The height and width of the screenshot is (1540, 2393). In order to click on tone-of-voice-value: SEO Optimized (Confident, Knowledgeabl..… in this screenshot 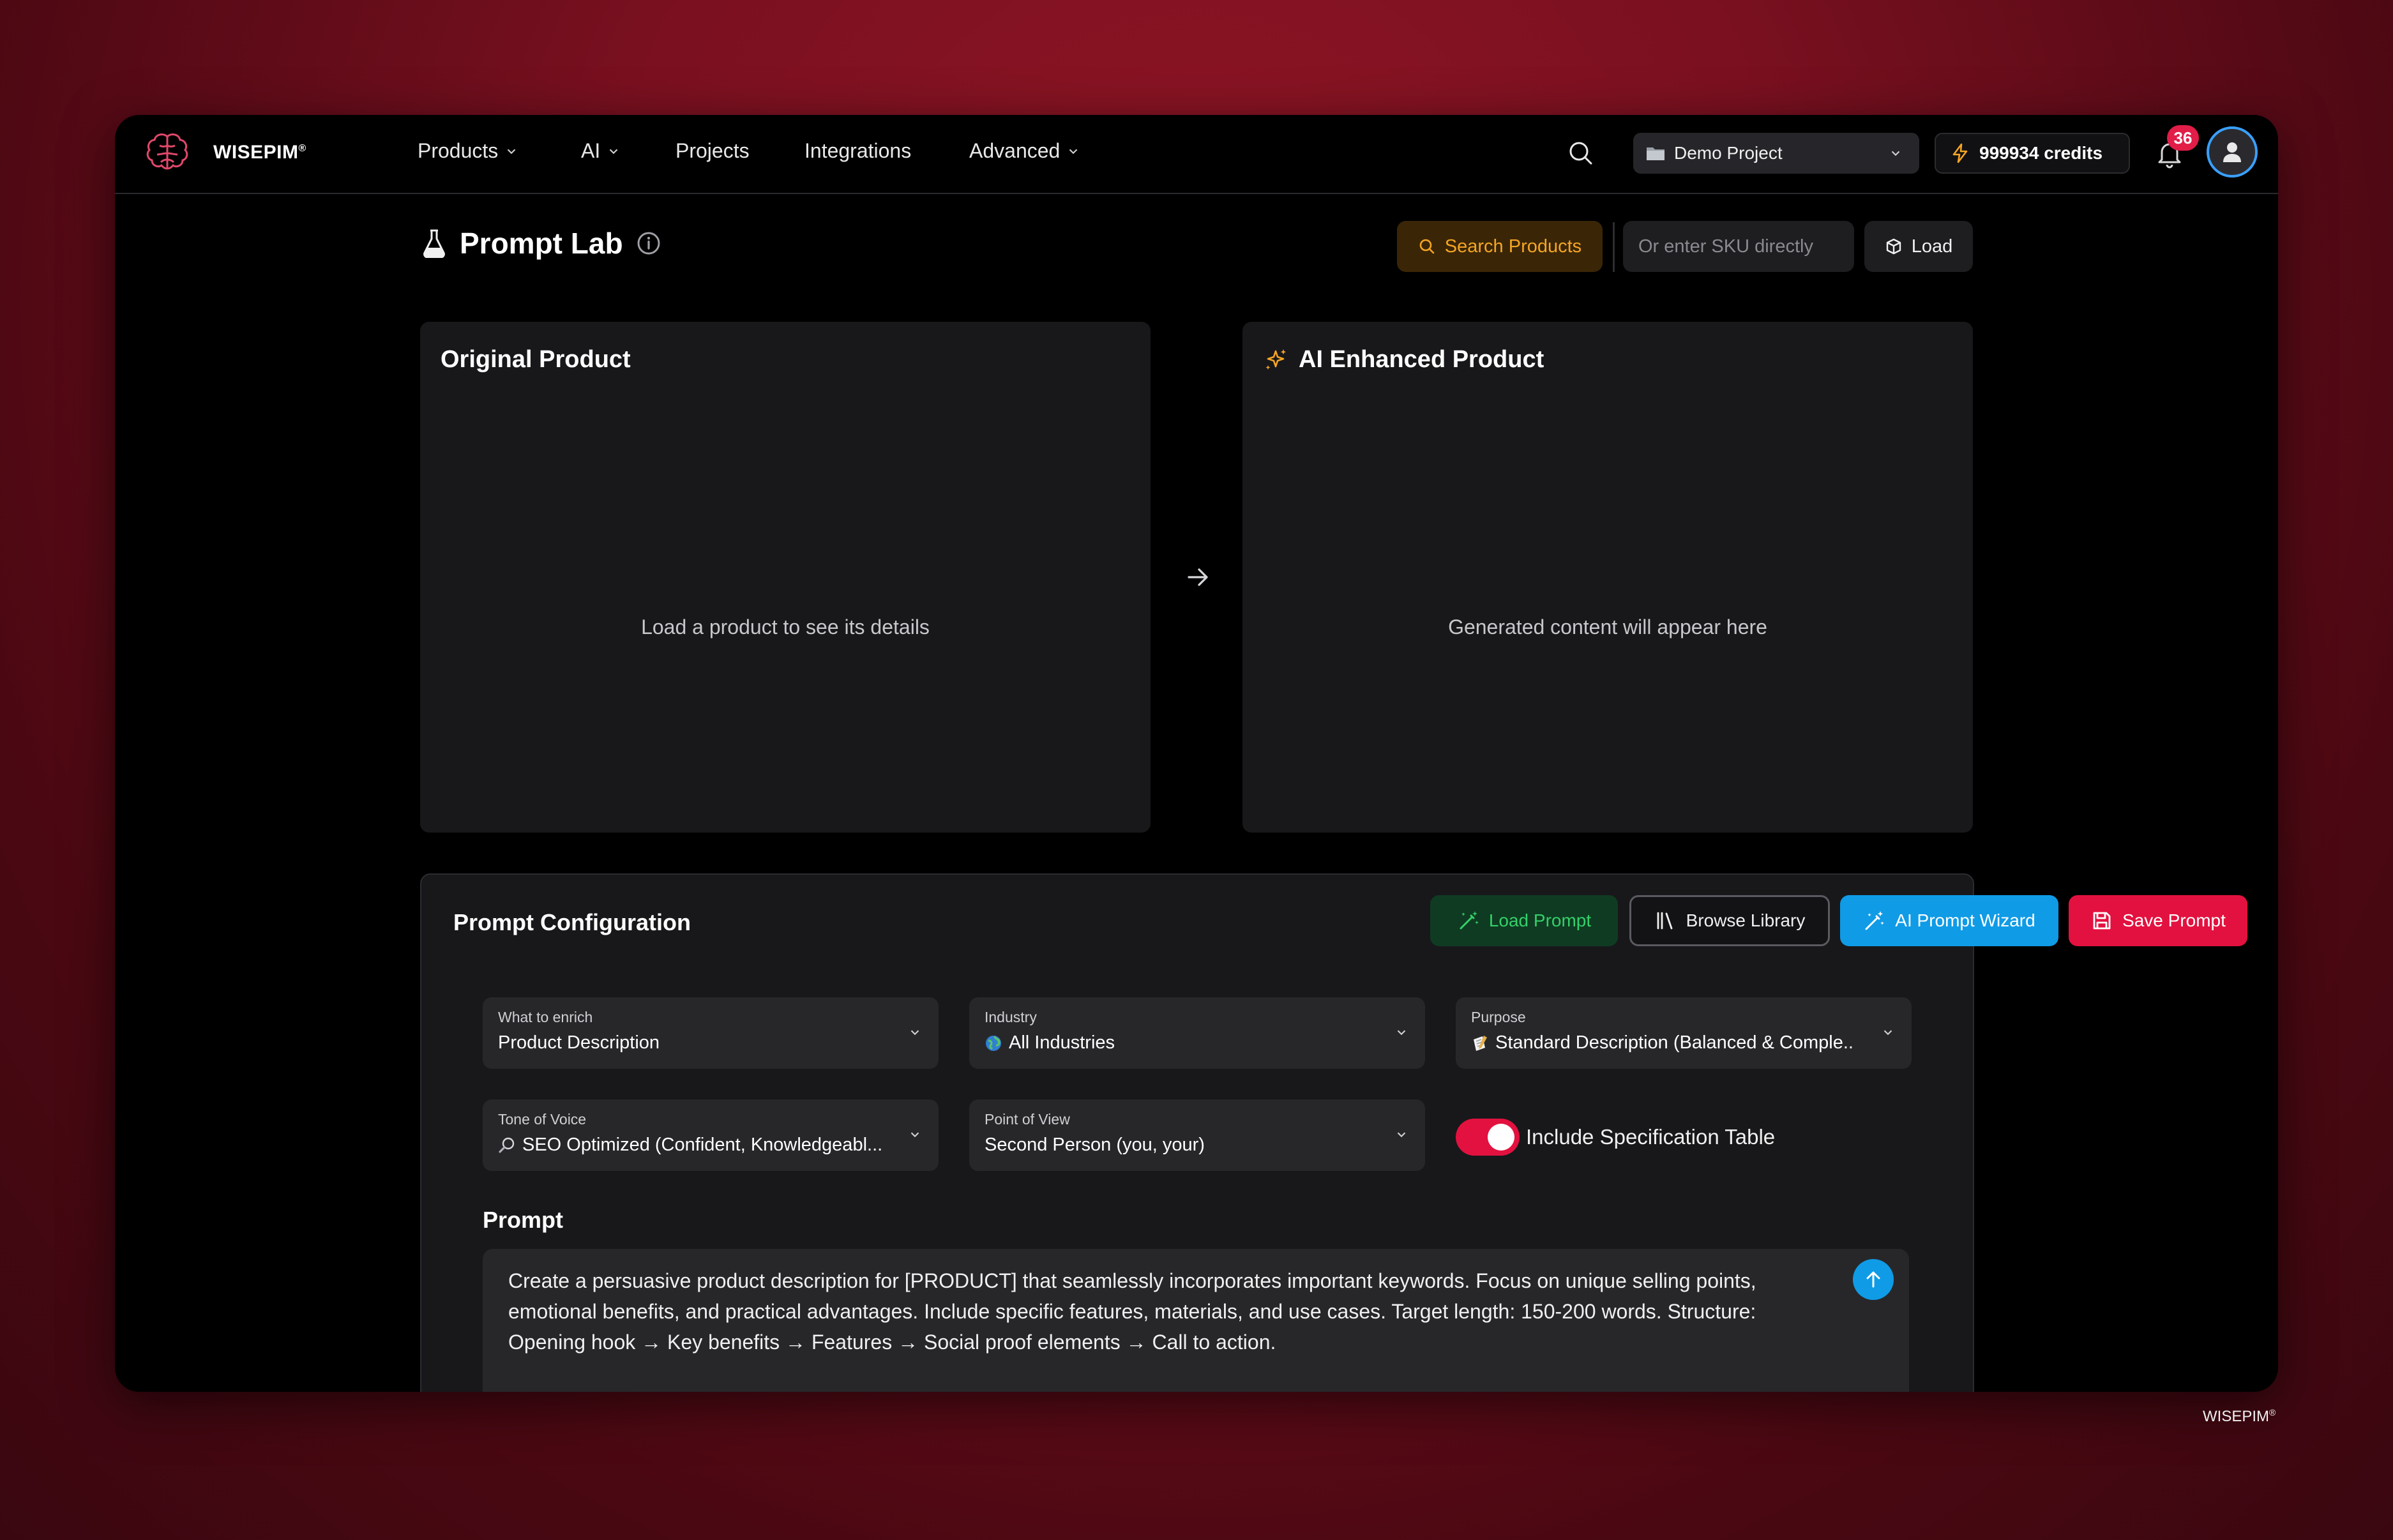, I will do `click(689, 1145)`.